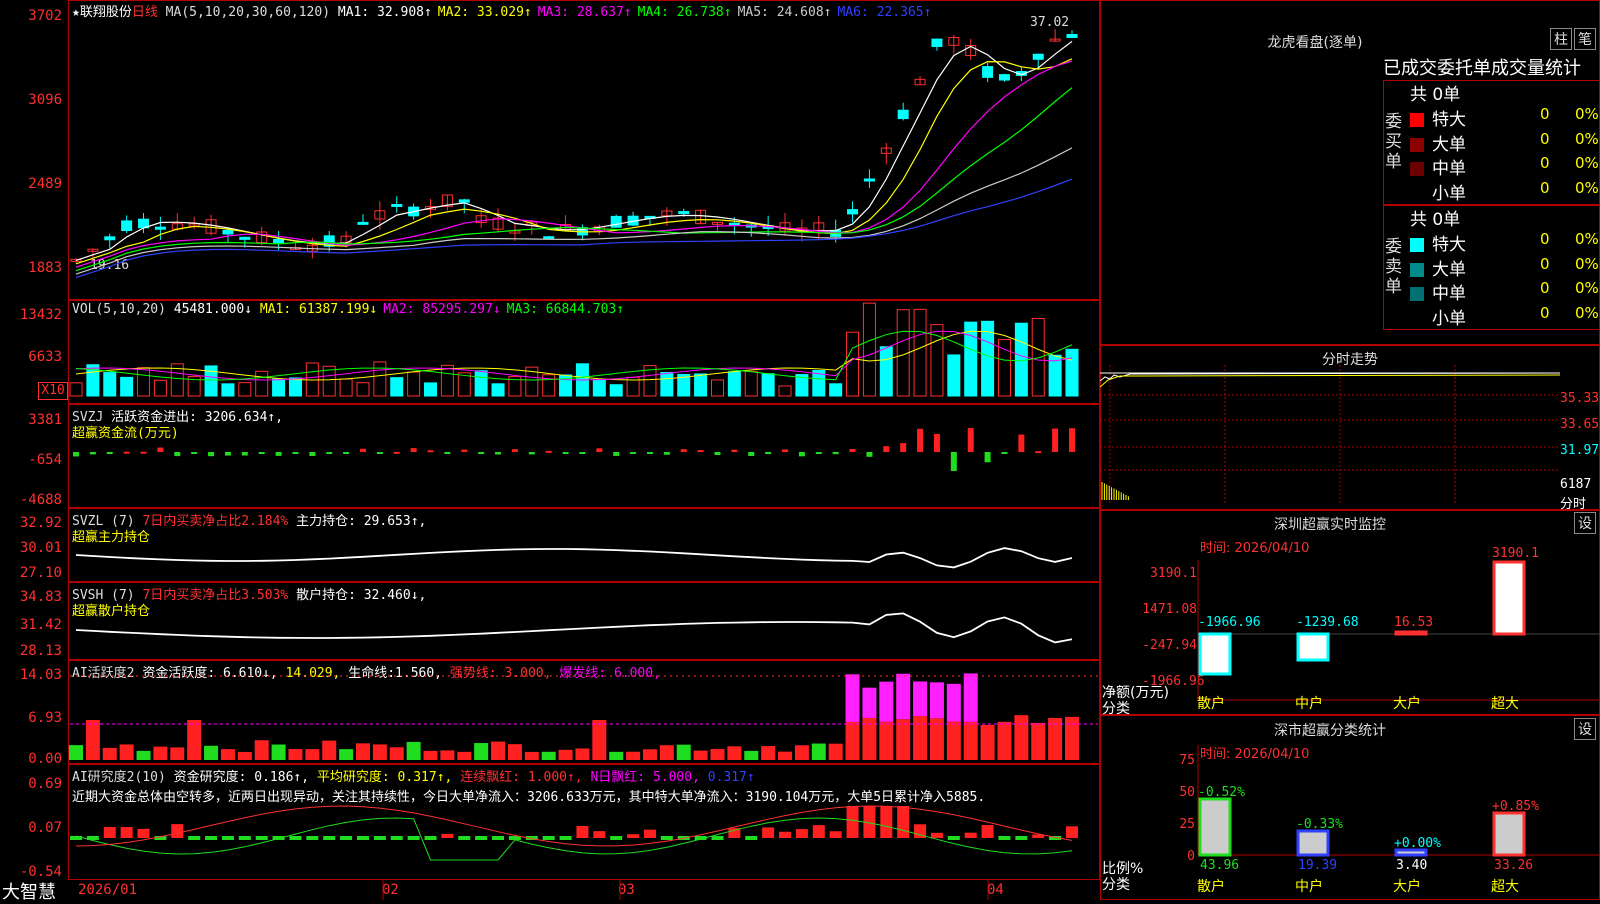 This screenshot has width=1600, height=904. I want to click on sell-count: 0, so click(1545, 263).